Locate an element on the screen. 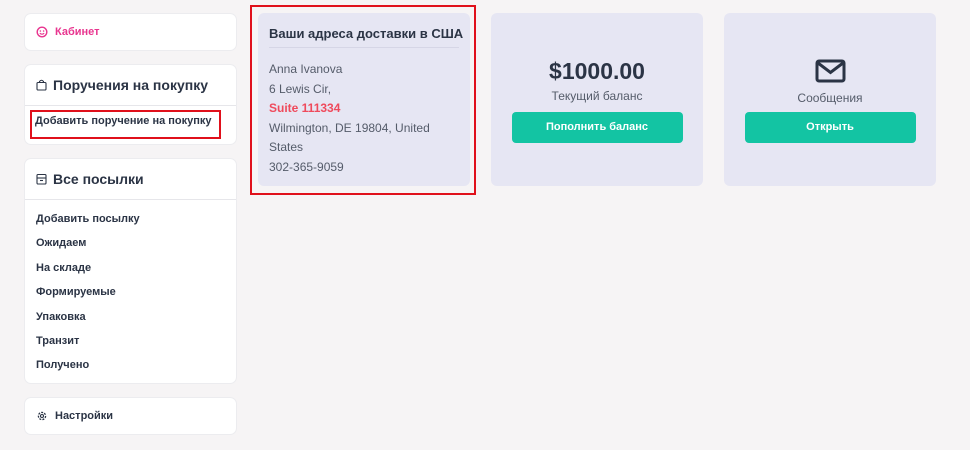 Image resolution: width=970 pixels, height=450 pixels. address-city-line1: Wilmington, DE 19804, United is located at coordinates (349, 127).